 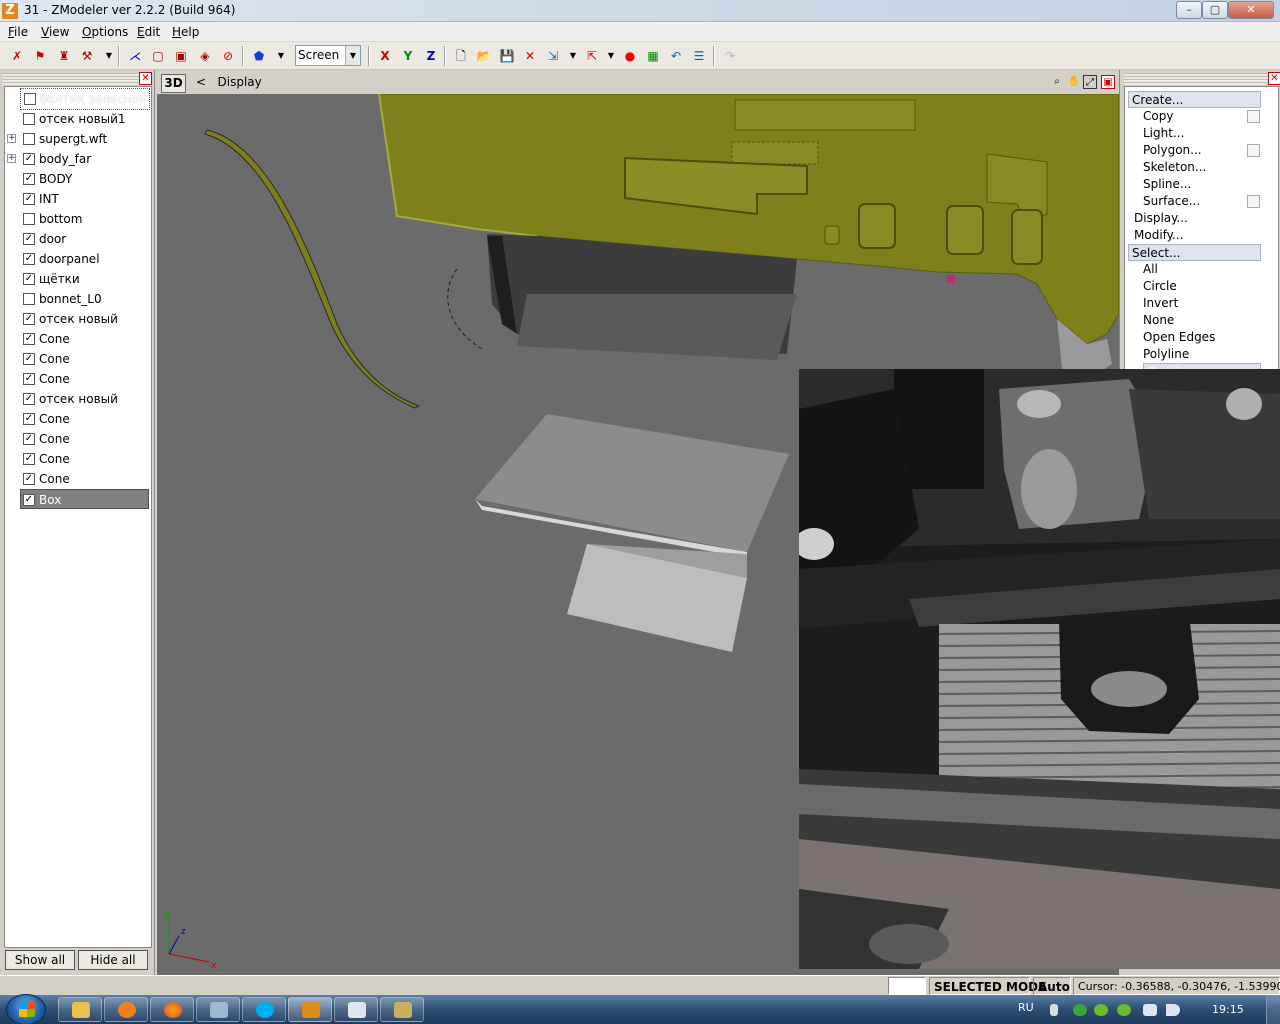 I want to click on open-folder-icon: 📂, so click(x=484, y=56).